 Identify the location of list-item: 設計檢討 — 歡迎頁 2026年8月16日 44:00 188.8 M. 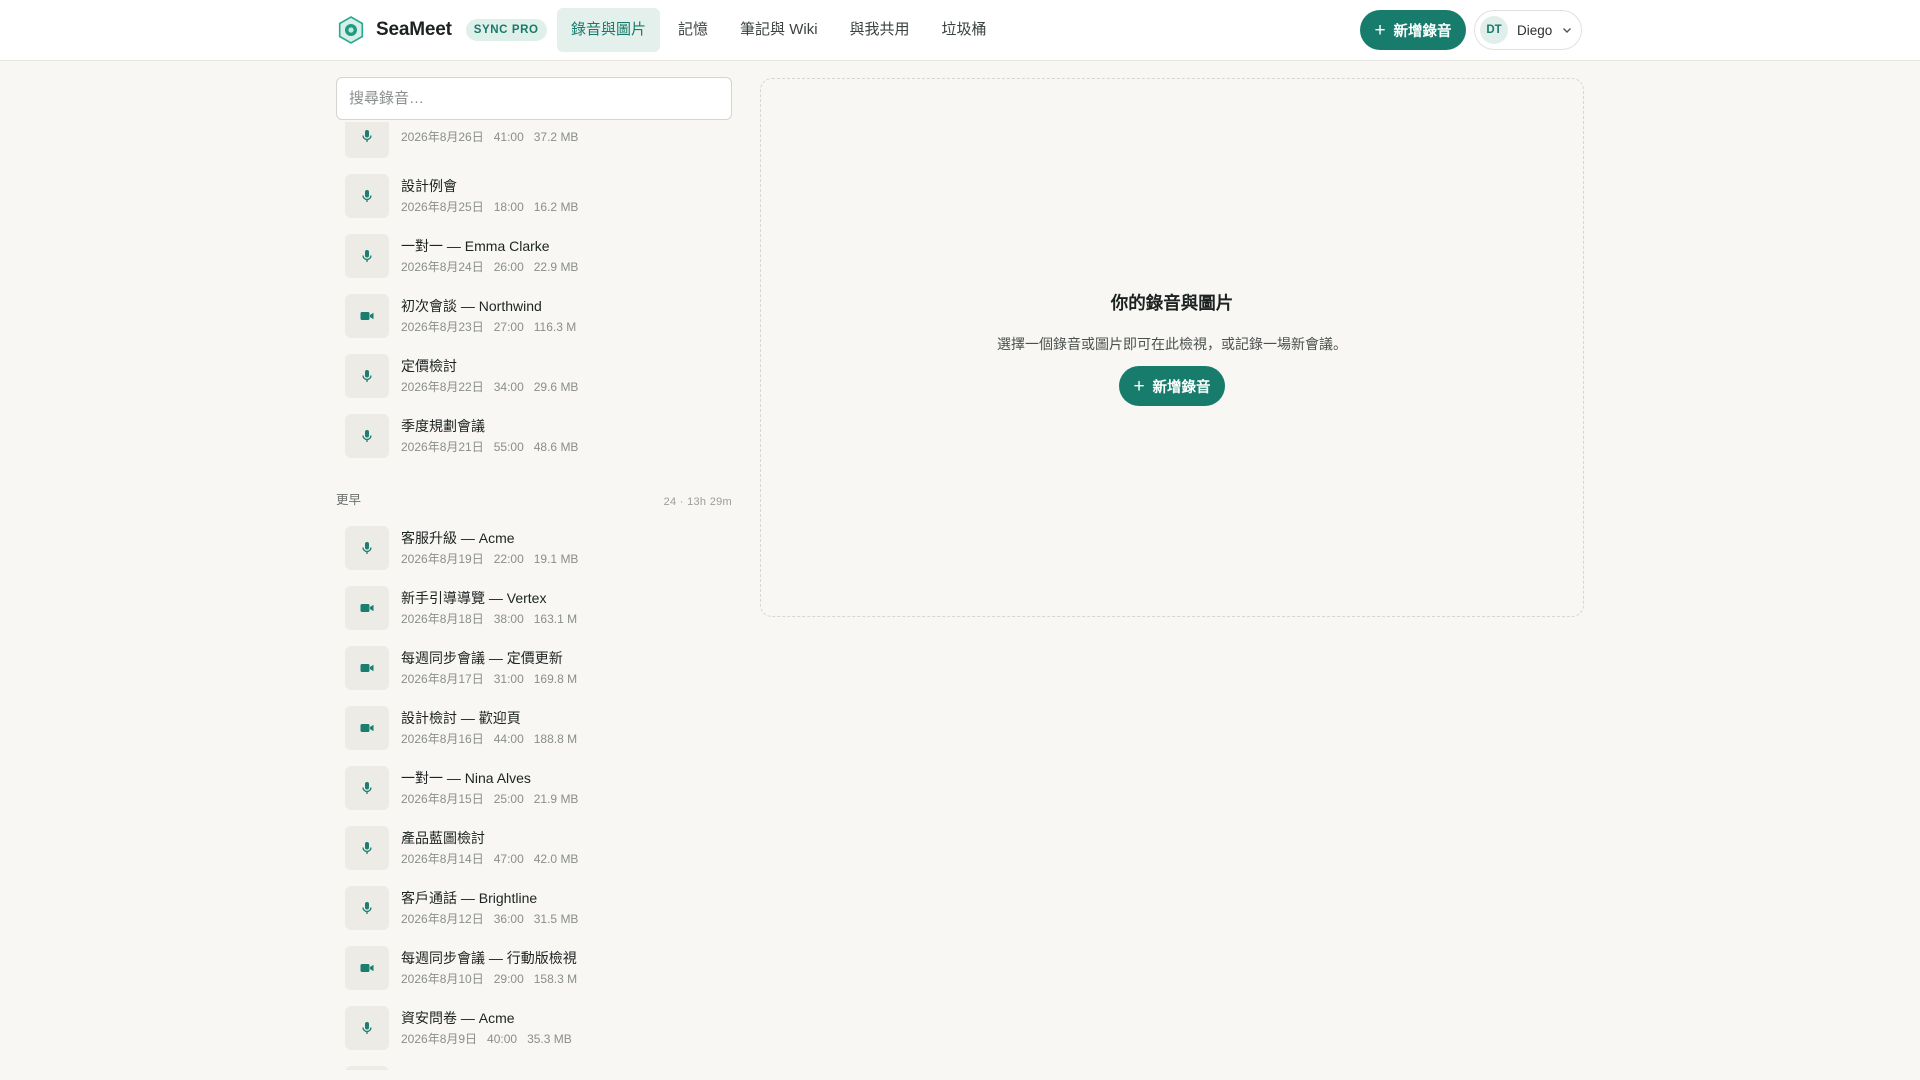
(534, 728).